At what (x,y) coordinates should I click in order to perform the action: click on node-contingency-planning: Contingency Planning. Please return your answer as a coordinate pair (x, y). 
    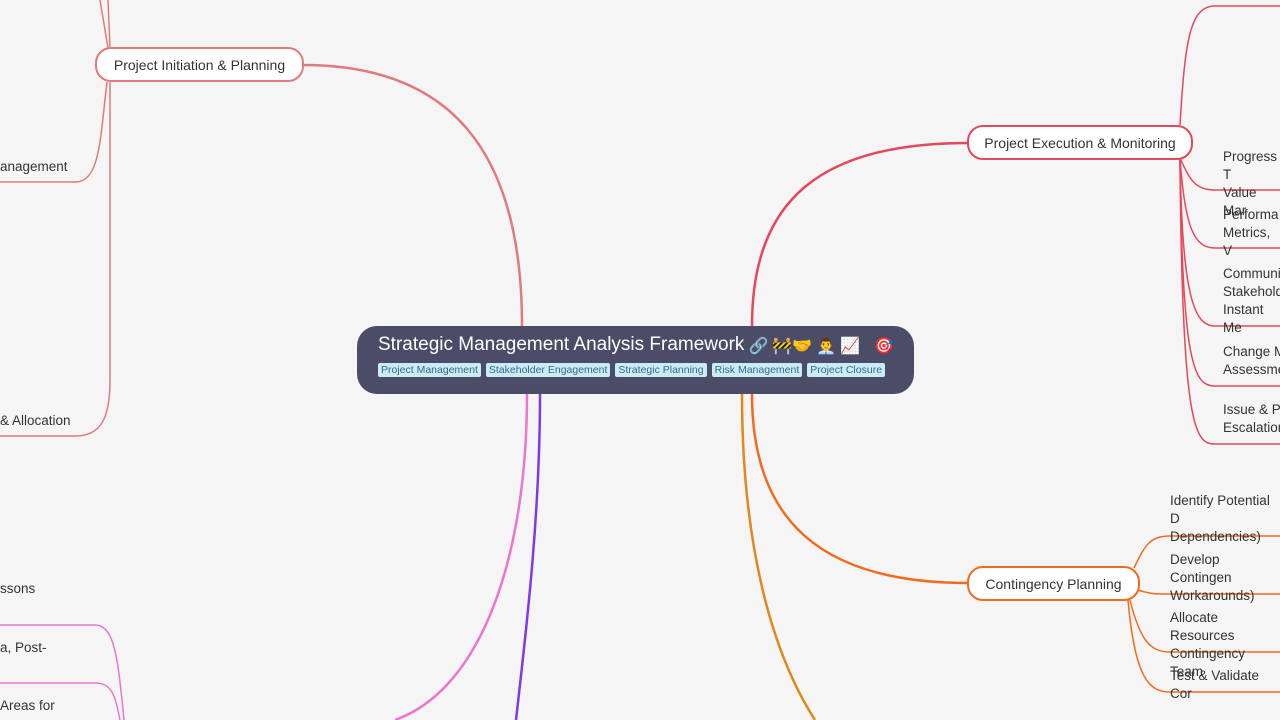
    Looking at the image, I should click on (1053, 583).